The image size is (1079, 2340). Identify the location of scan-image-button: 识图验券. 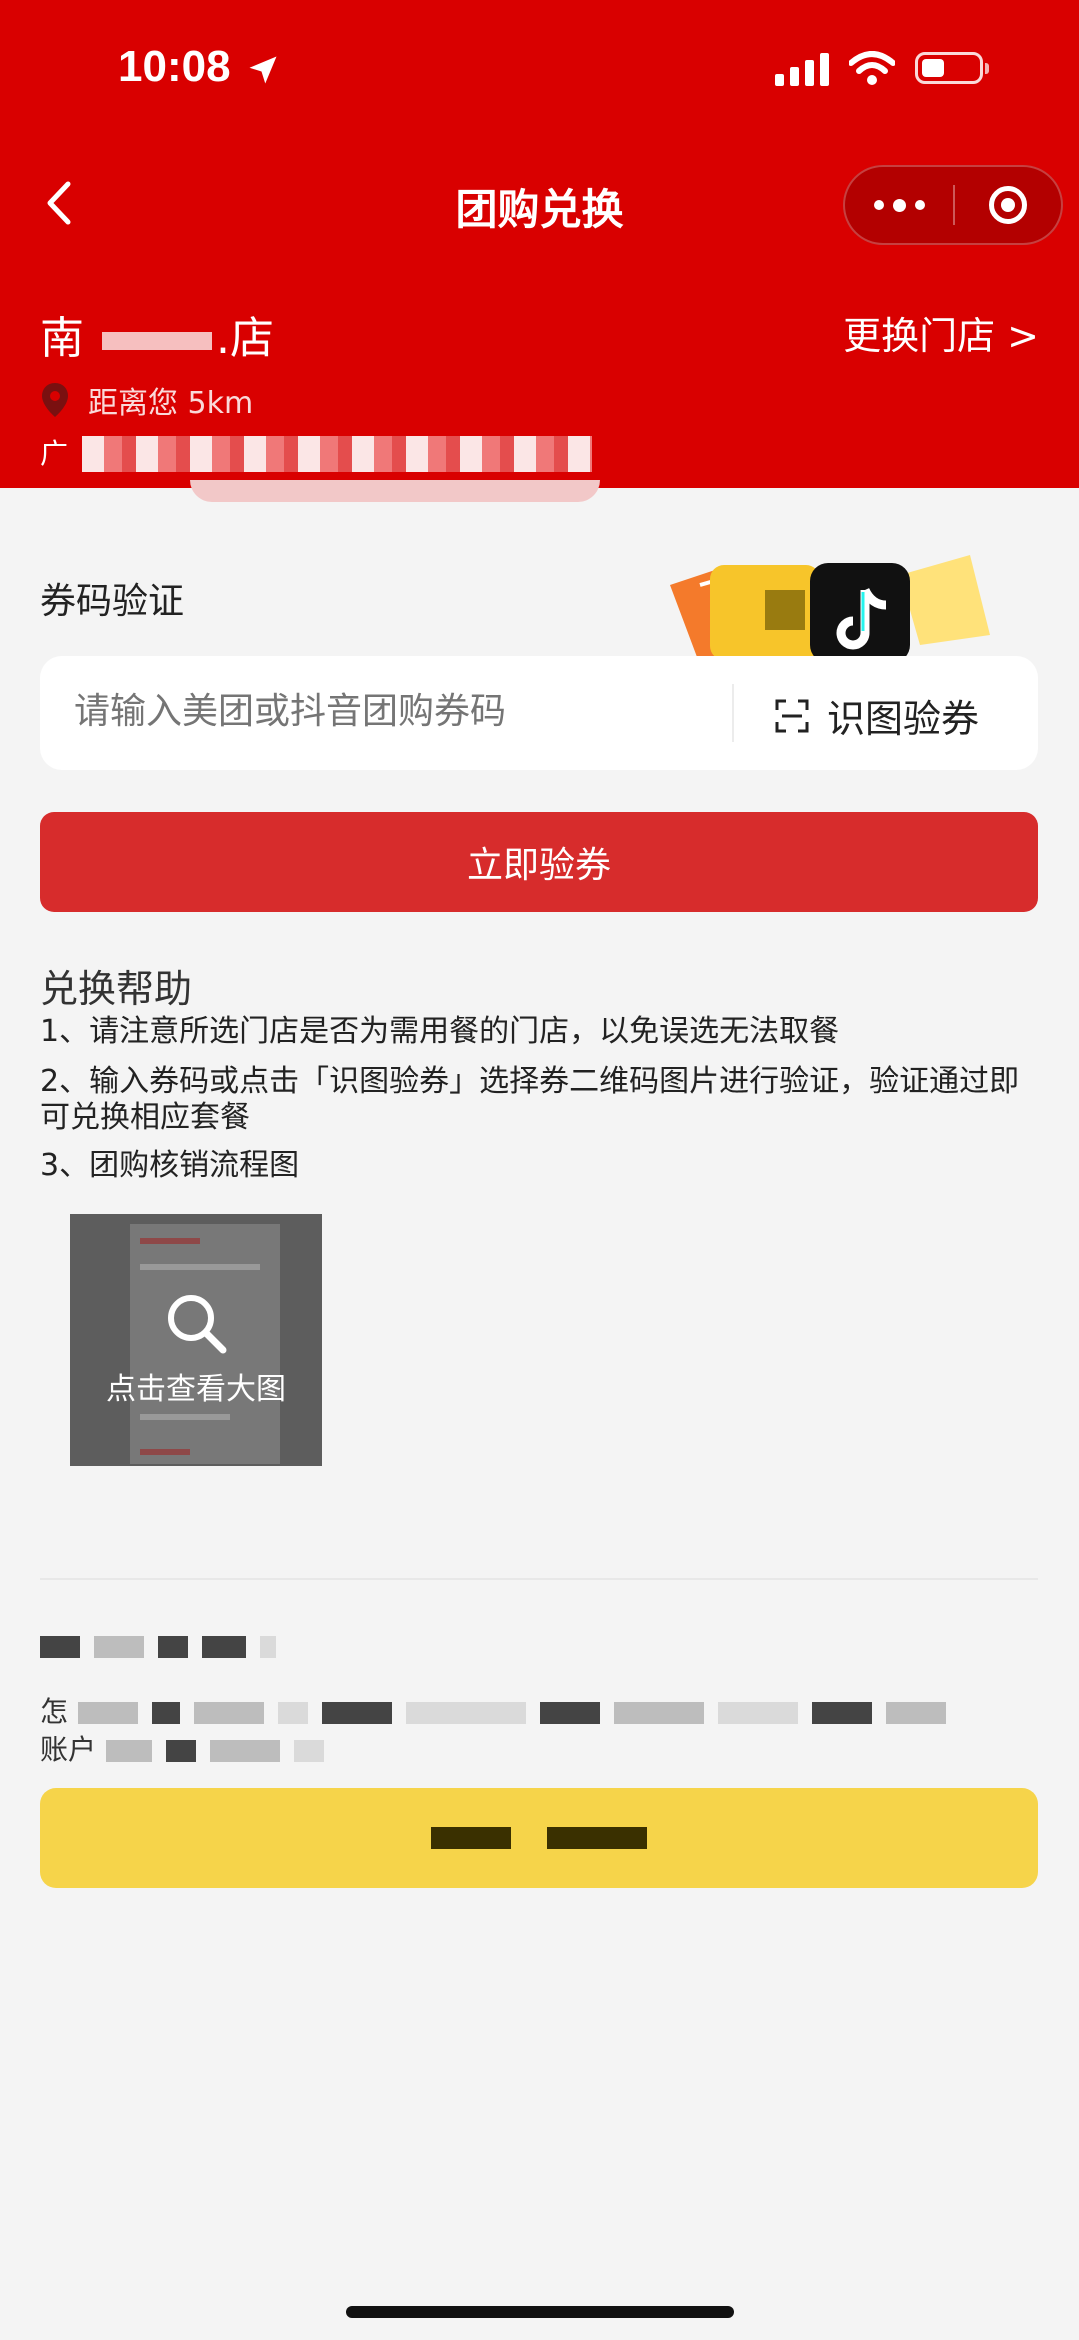
(877, 715).